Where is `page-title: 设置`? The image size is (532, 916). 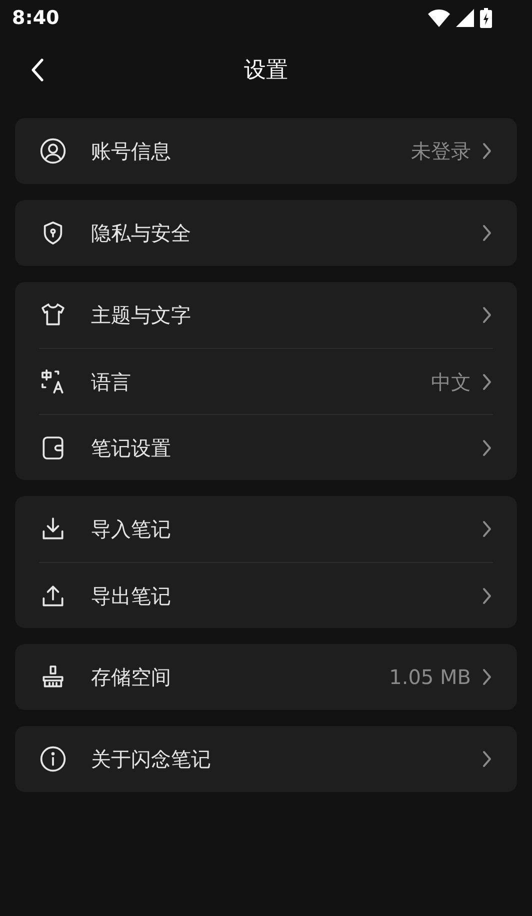 page-title: 设置 is located at coordinates (266, 70).